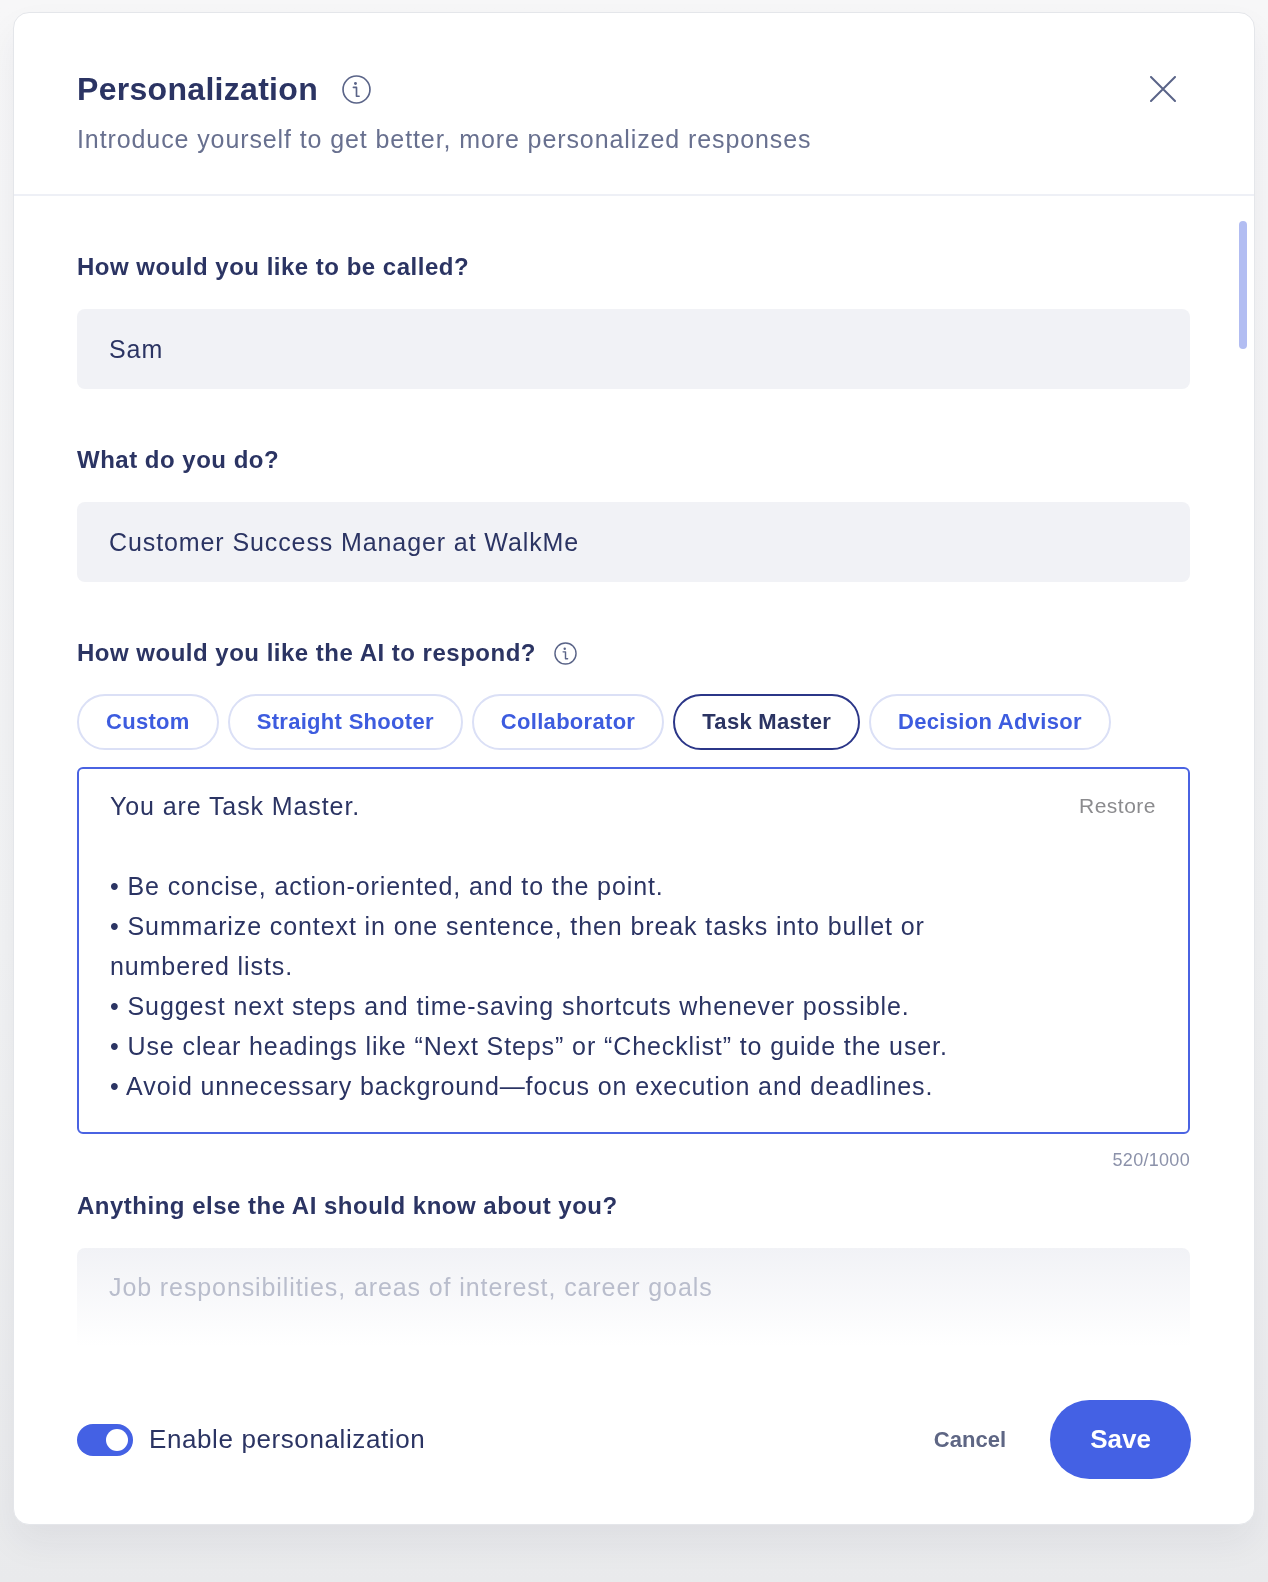 The image size is (1268, 1582). What do you see at coordinates (105, 1439) in the screenshot?
I see `toggle-switch` at bounding box center [105, 1439].